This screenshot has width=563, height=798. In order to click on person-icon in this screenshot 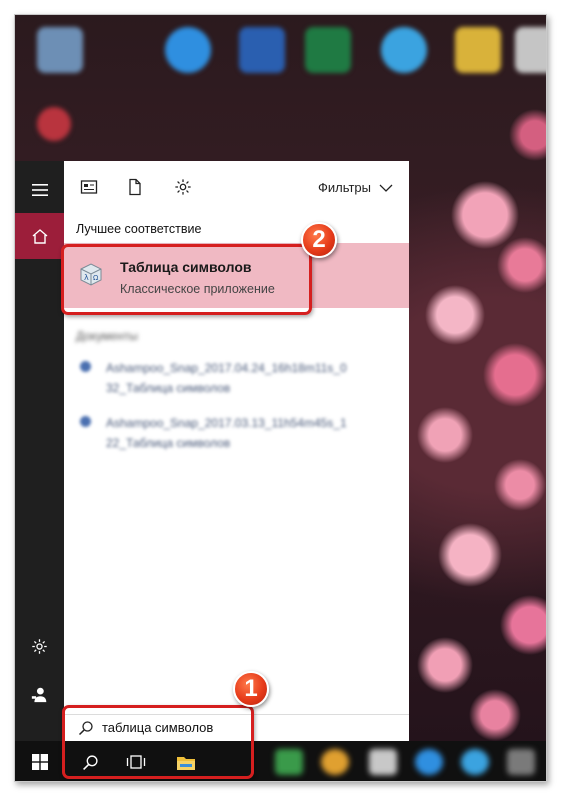, I will do `click(39, 694)`.